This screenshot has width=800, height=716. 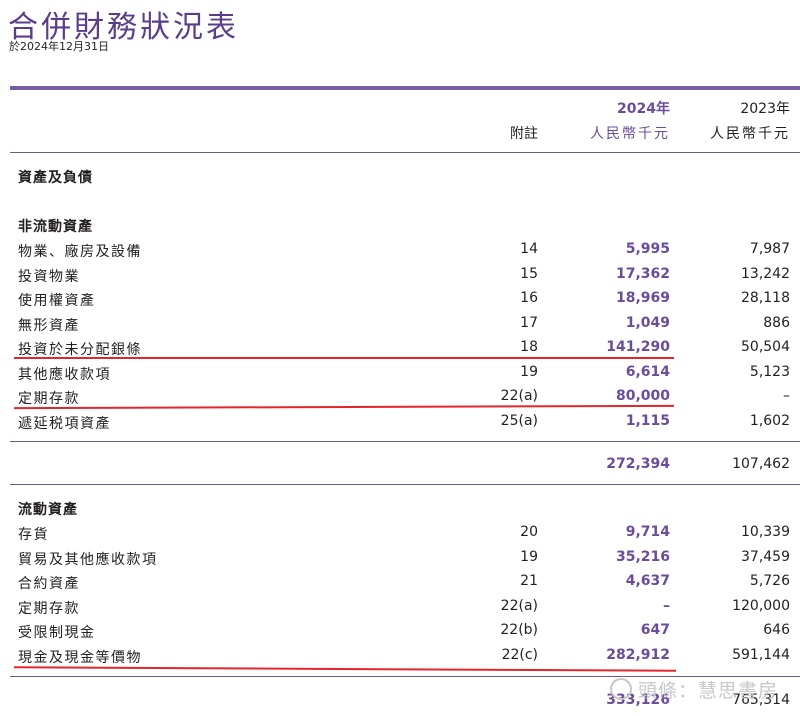 I want to click on row-value-2024: –, so click(x=666, y=605).